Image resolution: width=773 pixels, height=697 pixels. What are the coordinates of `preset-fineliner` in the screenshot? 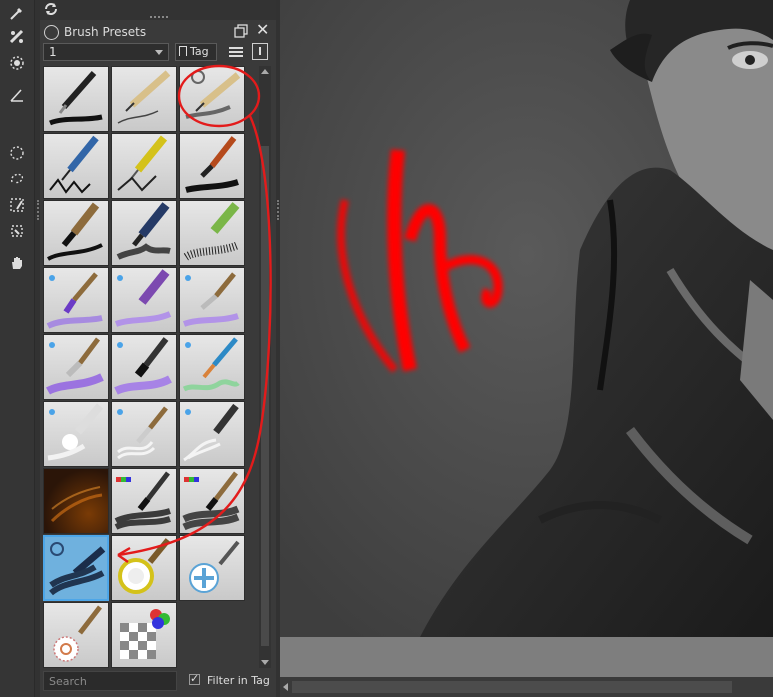 It's located at (76, 166).